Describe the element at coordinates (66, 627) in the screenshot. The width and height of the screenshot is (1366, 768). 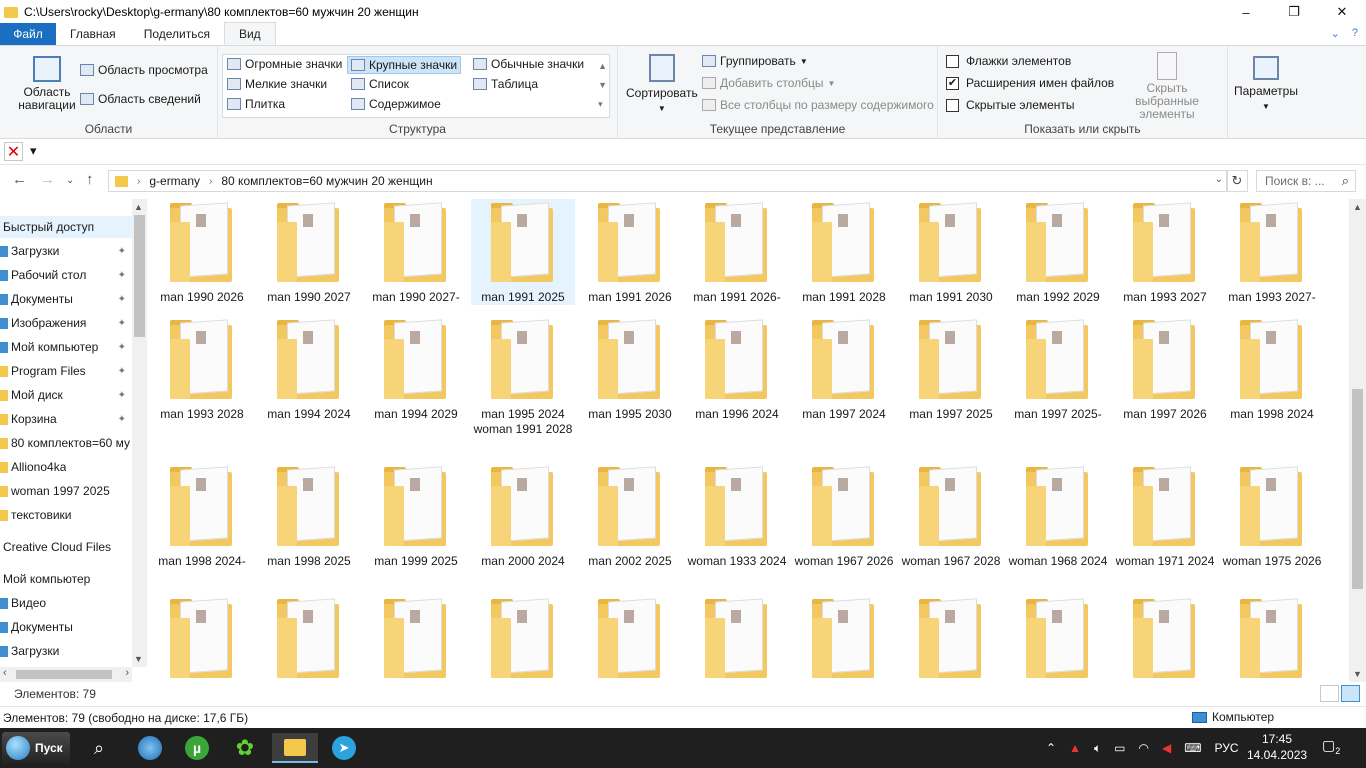
I see `sidebar-item-computer-documents: Документы` at that location.